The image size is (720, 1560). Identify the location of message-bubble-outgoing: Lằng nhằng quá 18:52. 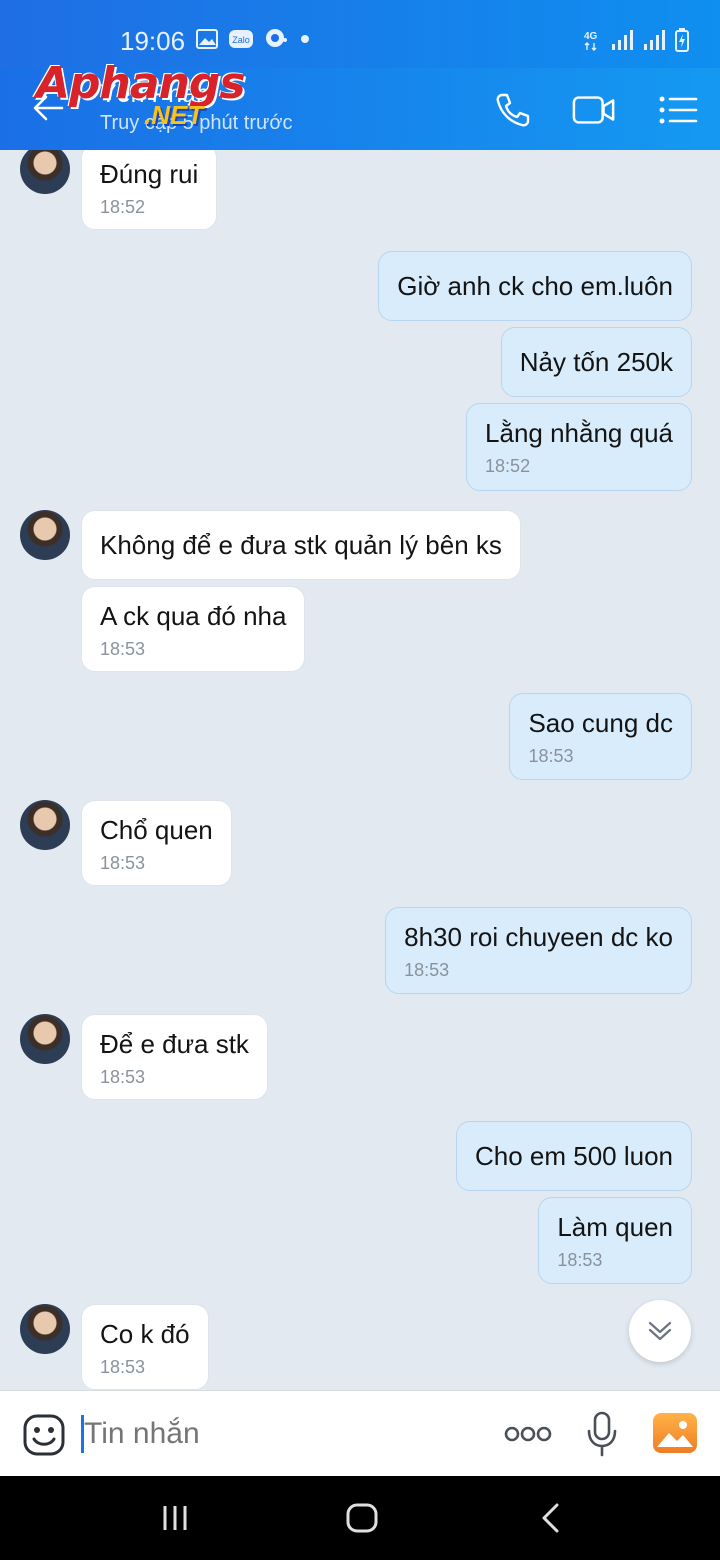
(579, 447).